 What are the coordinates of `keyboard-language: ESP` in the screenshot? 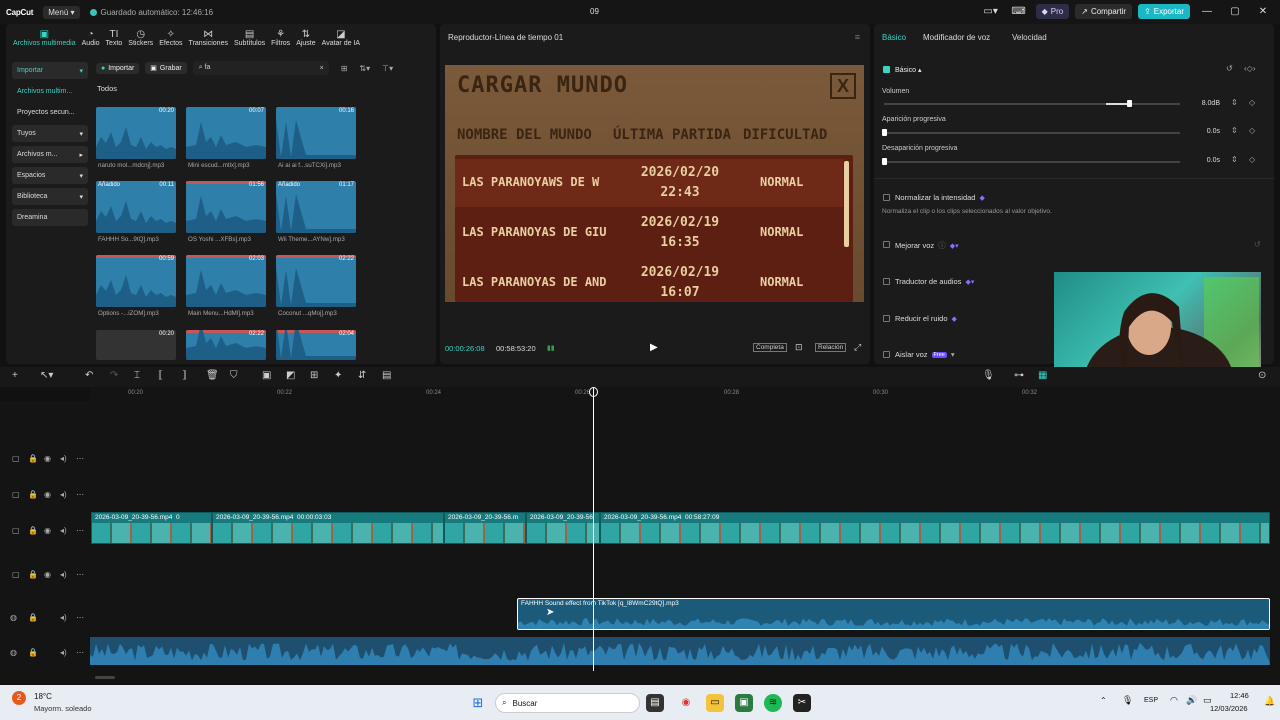 It's located at (1151, 700).